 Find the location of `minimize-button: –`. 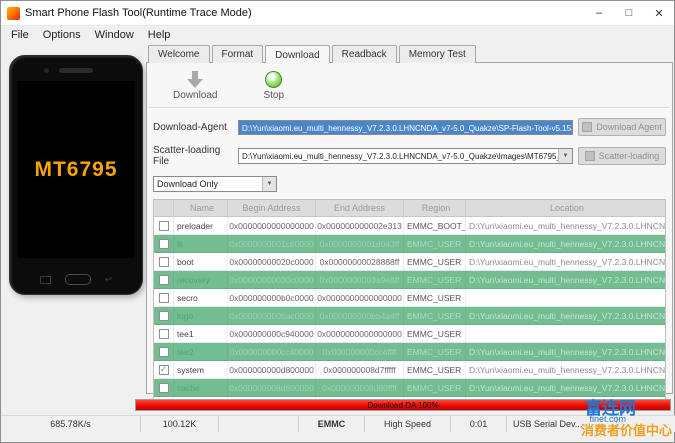

minimize-button: – is located at coordinates (599, 13).